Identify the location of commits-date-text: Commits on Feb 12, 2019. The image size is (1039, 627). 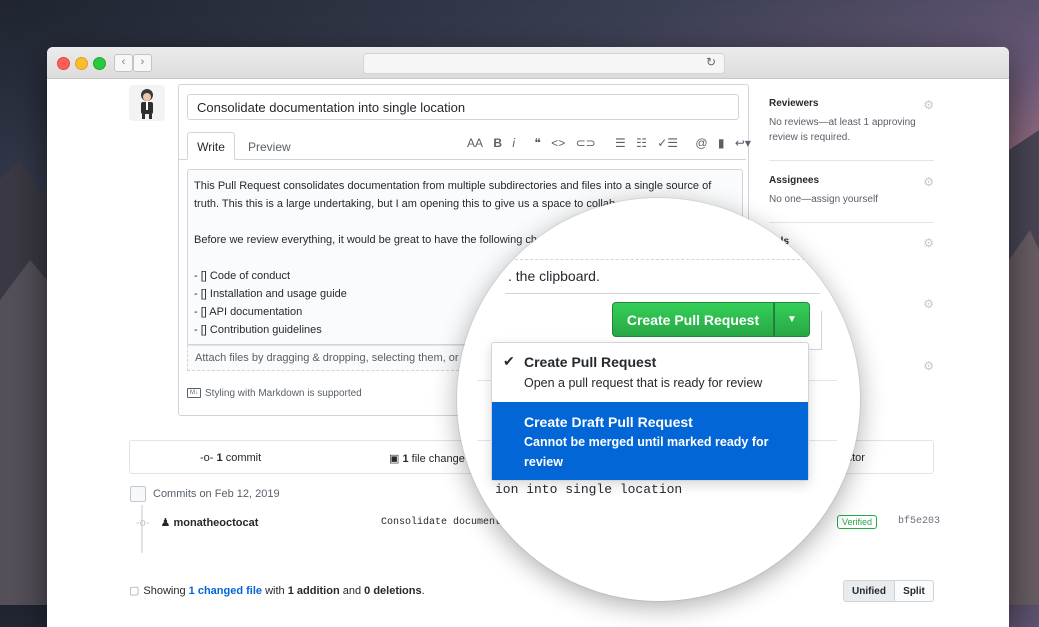
(216, 493).